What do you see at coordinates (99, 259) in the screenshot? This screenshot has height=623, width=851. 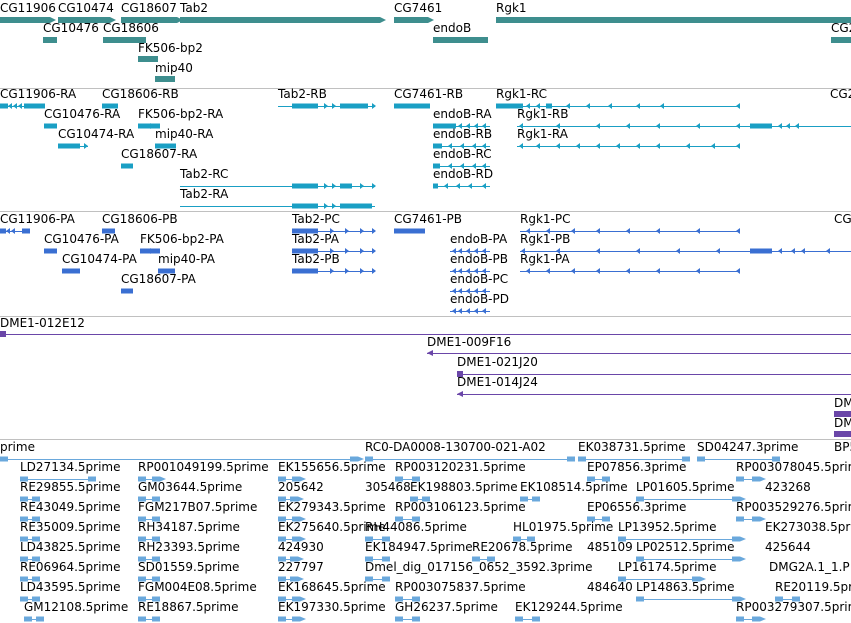 I see `translation-feature-label: CG10474-PA` at bounding box center [99, 259].